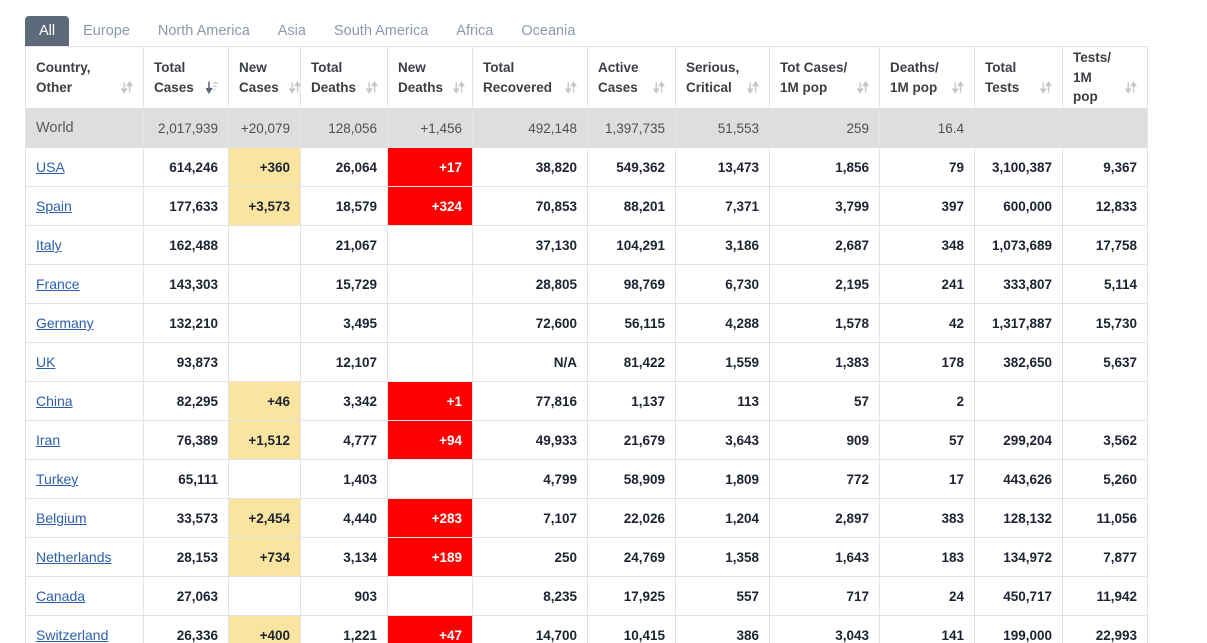 This screenshot has height=643, width=1207. What do you see at coordinates (344, 284) in the screenshot?
I see `cell-total-deaths: 15,729` at bounding box center [344, 284].